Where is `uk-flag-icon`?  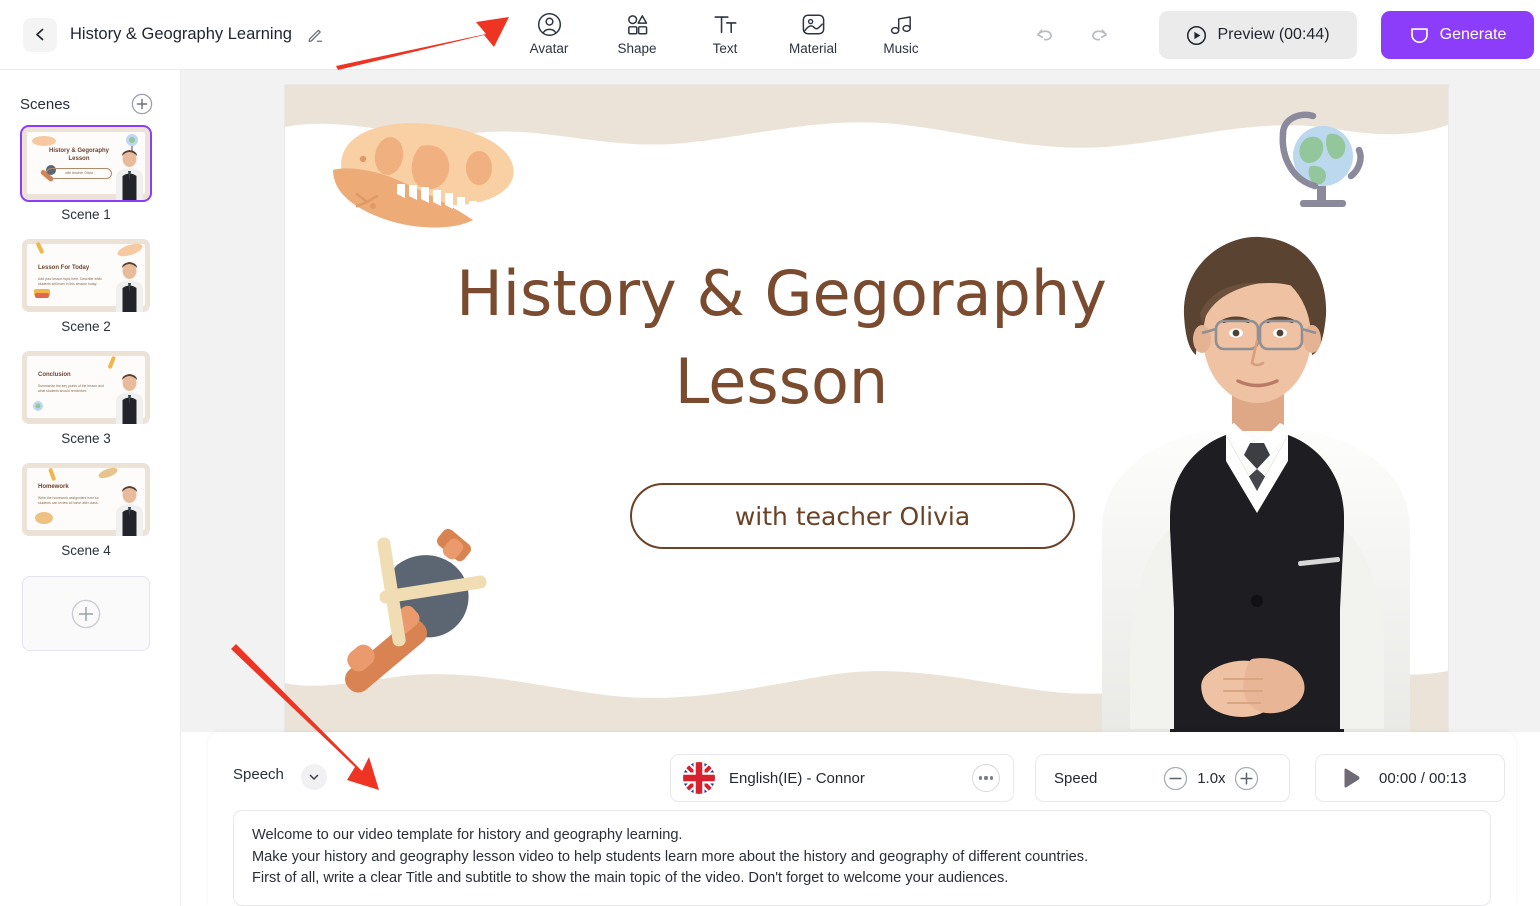 uk-flag-icon is located at coordinates (699, 778).